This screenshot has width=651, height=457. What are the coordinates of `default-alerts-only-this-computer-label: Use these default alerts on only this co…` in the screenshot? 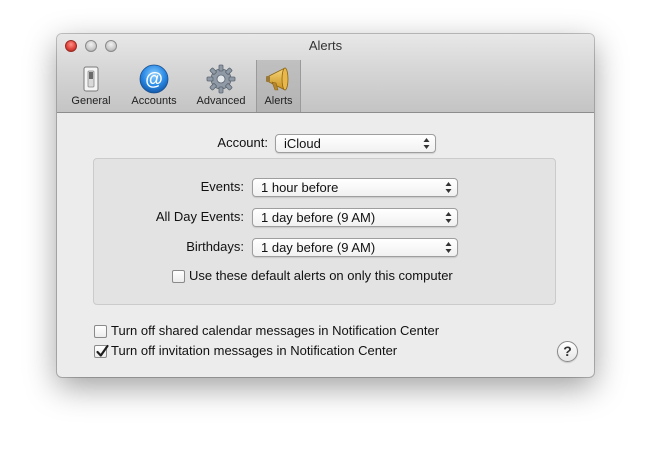 It's located at (321, 275).